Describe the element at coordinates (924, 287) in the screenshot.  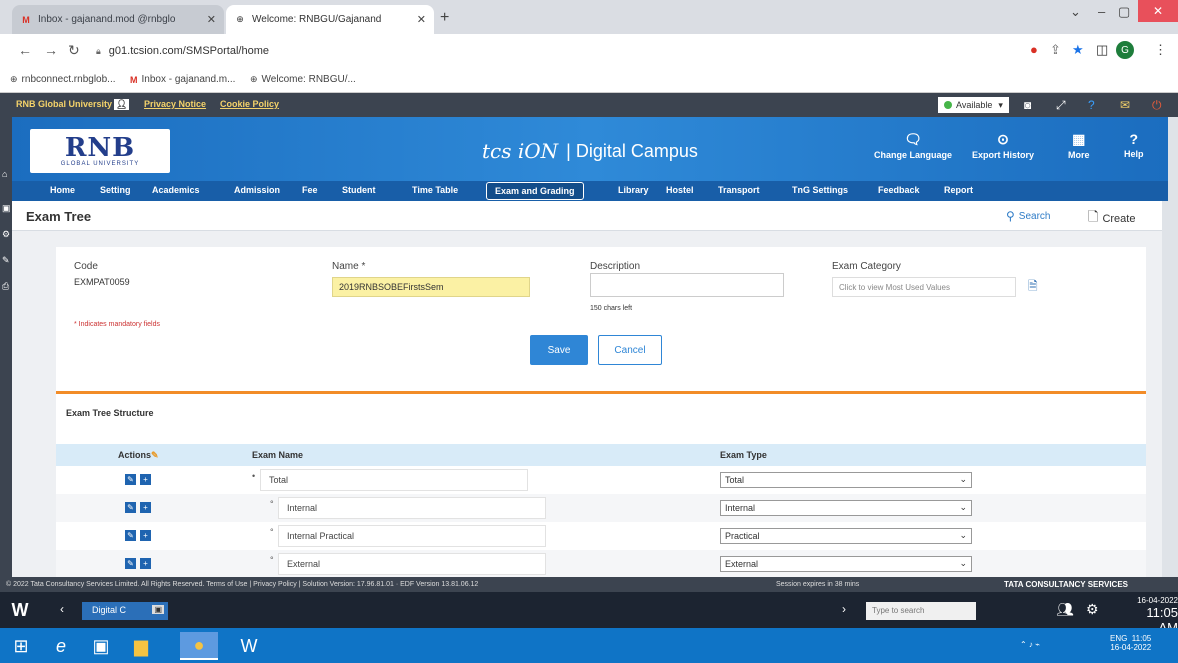
I see `exam-category-input: Click to view Most Used Values` at that location.